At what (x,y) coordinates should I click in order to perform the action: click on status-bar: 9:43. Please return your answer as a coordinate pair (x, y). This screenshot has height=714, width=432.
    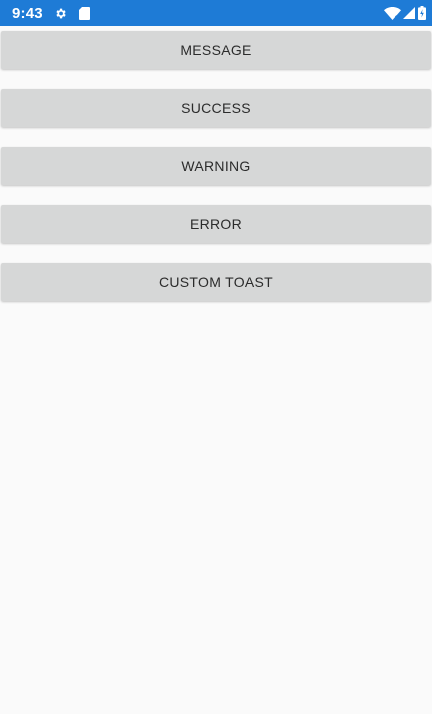
    Looking at the image, I should click on (216, 13).